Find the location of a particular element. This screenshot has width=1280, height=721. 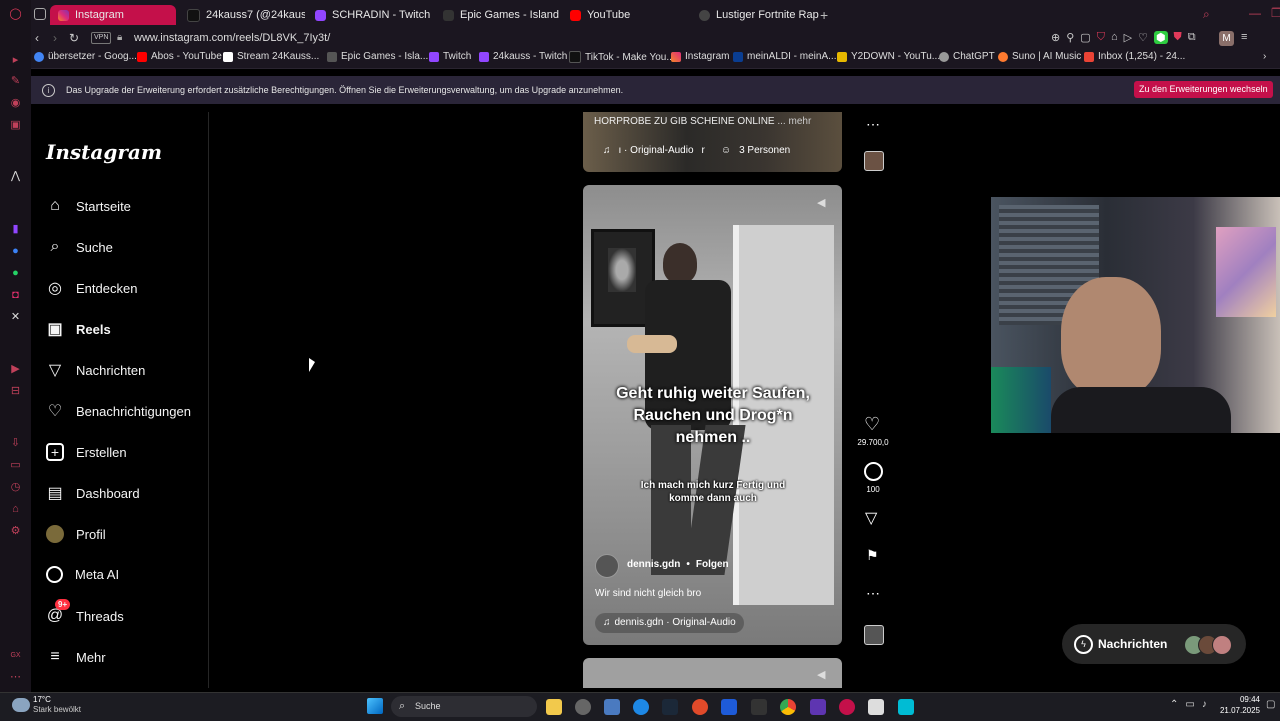

instagram-logo: Instagram is located at coordinates (104, 152).